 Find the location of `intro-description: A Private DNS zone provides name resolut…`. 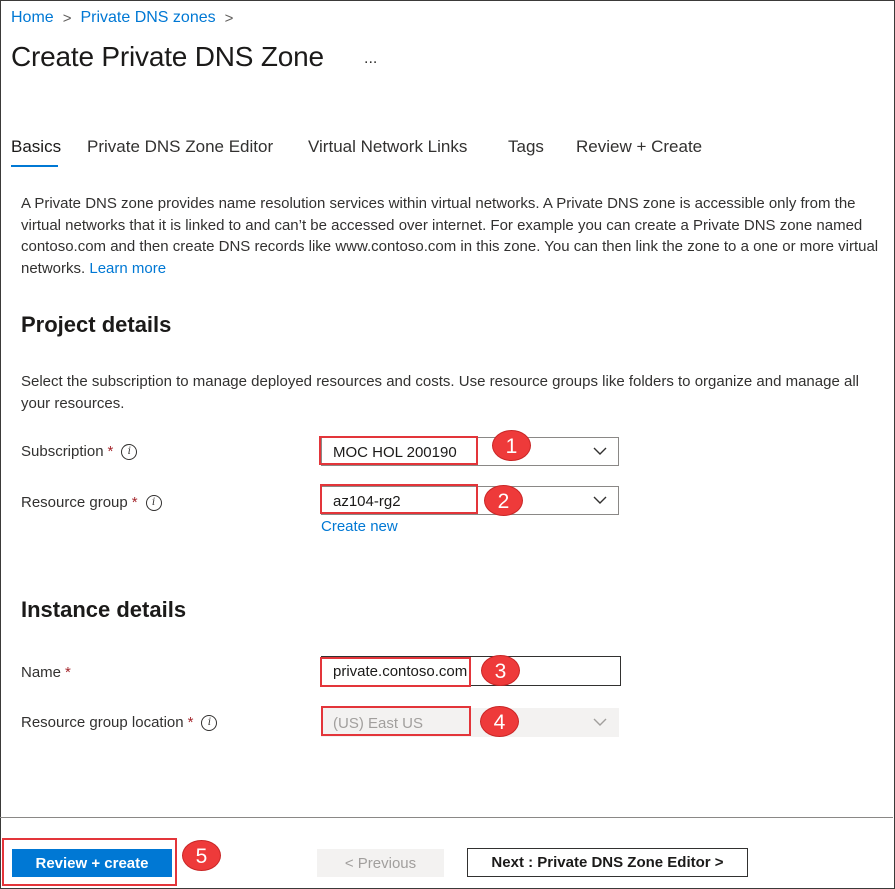

intro-description: A Private DNS zone provides name resolut… is located at coordinates (451, 236).